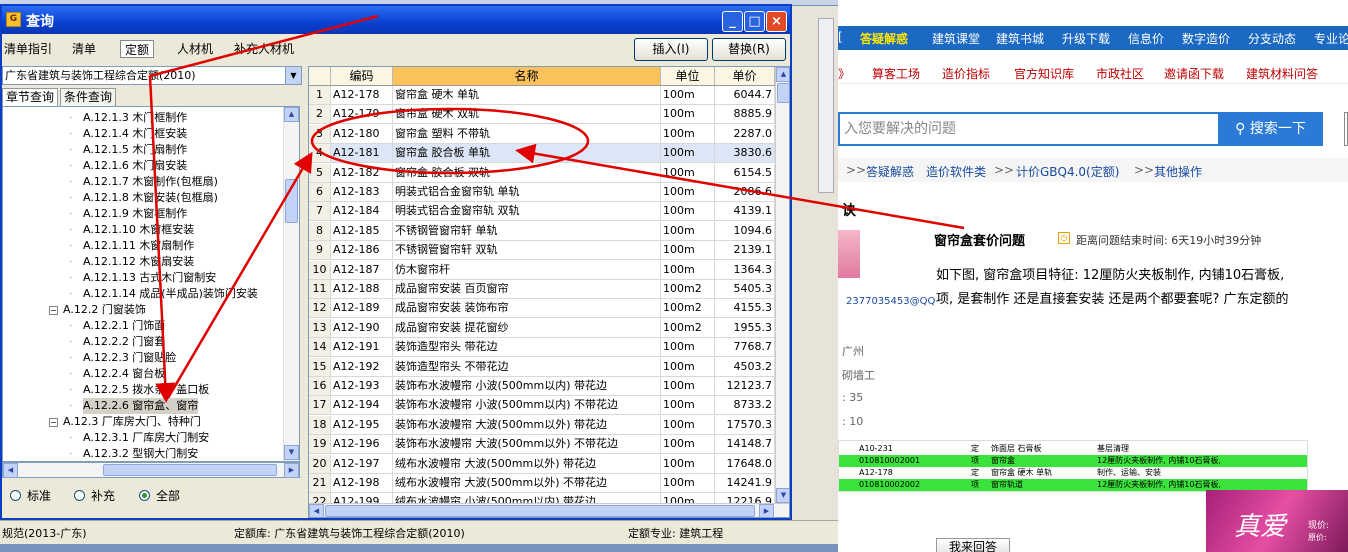  What do you see at coordinates (543, 251) in the screenshot?
I see `table-row: 9 A12-186 不锈钢管窗帘轩 双轨 100m 2139.1` at bounding box center [543, 251].